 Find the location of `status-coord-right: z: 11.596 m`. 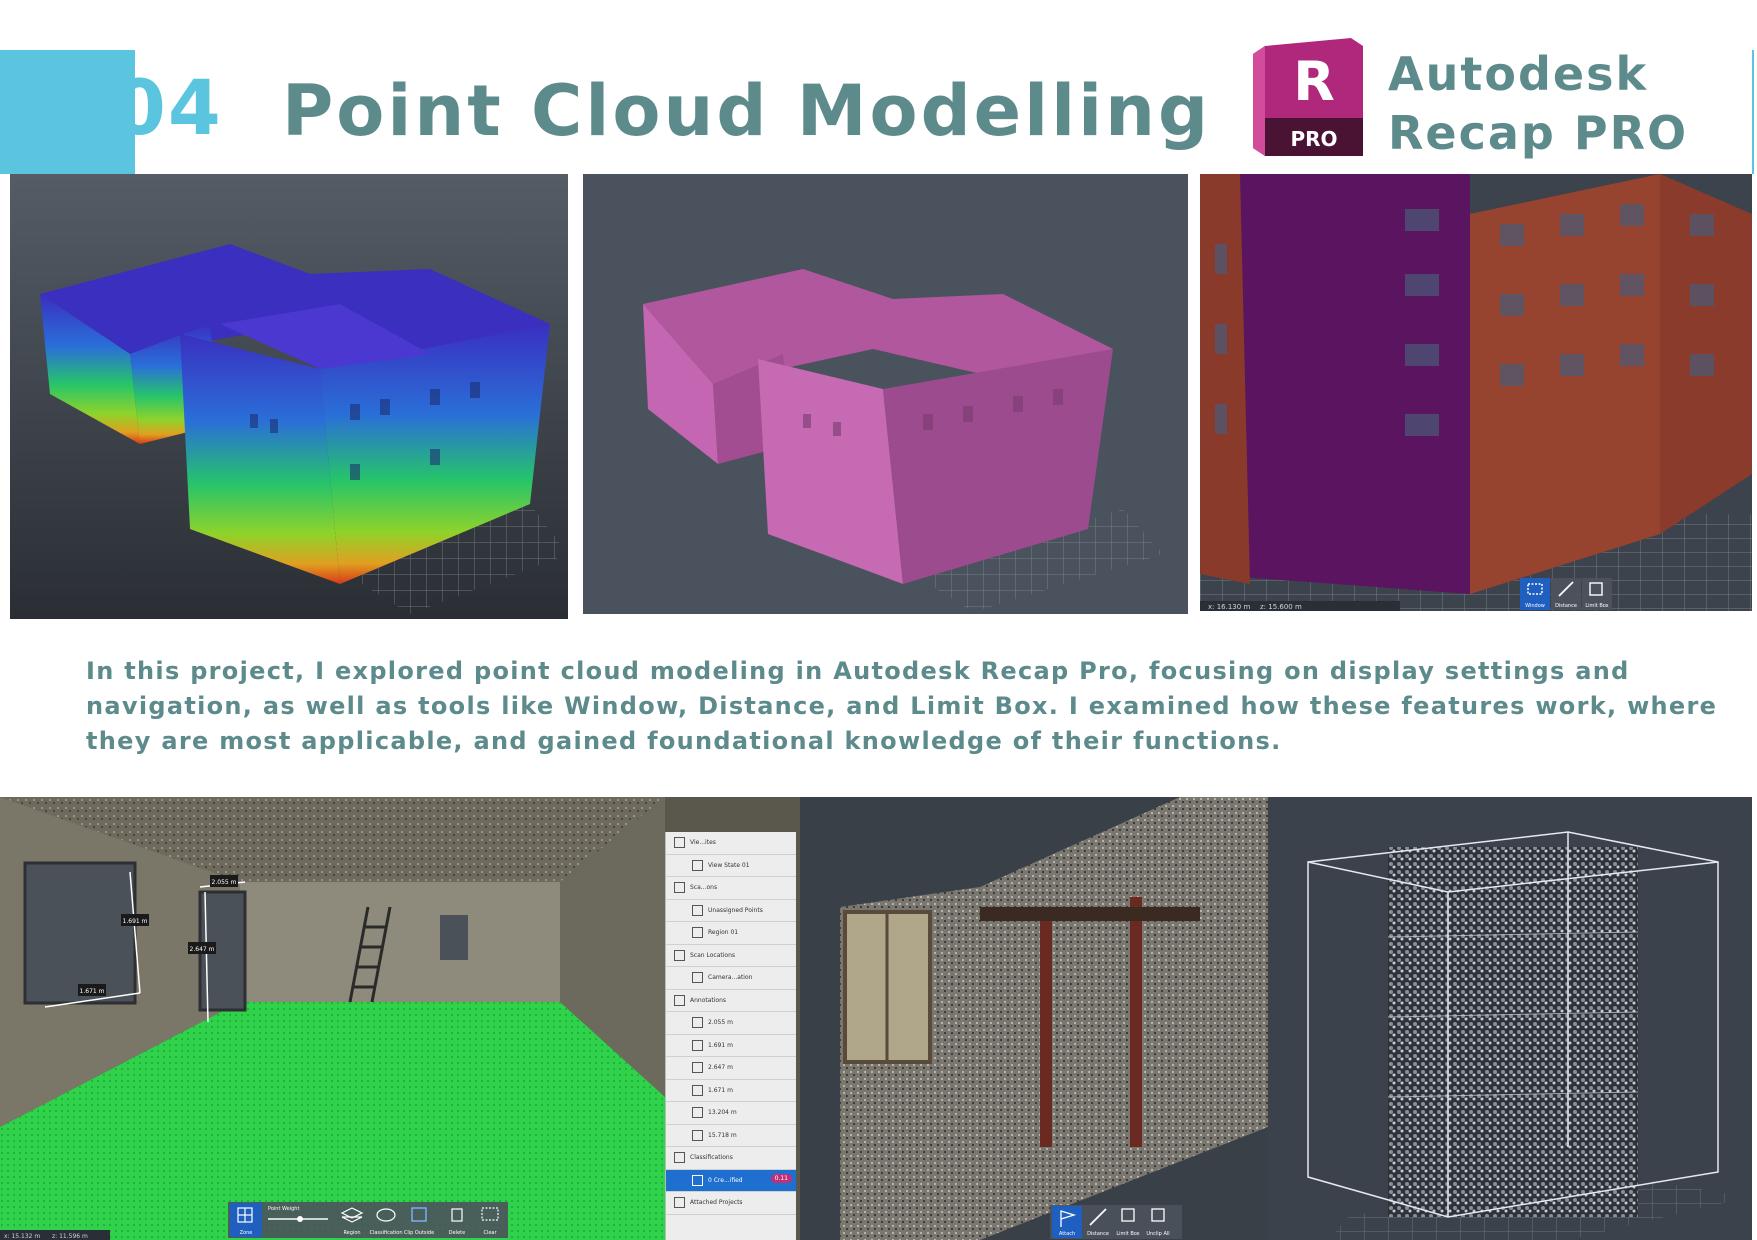

status-coord-right: z: 11.596 m is located at coordinates (70, 1236).